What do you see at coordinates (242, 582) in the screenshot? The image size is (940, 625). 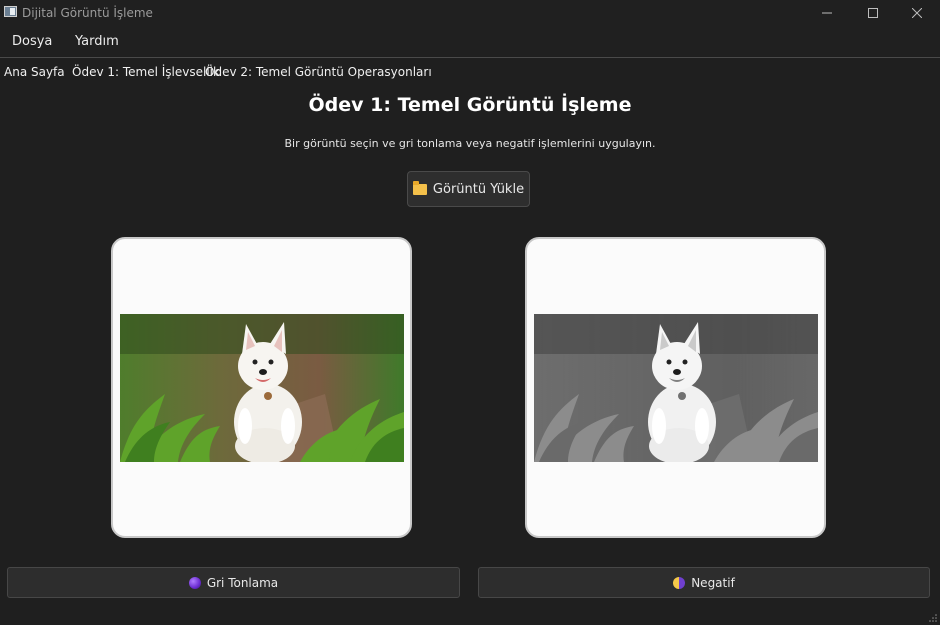 I see `grayscale-label: Gri Tonlama` at bounding box center [242, 582].